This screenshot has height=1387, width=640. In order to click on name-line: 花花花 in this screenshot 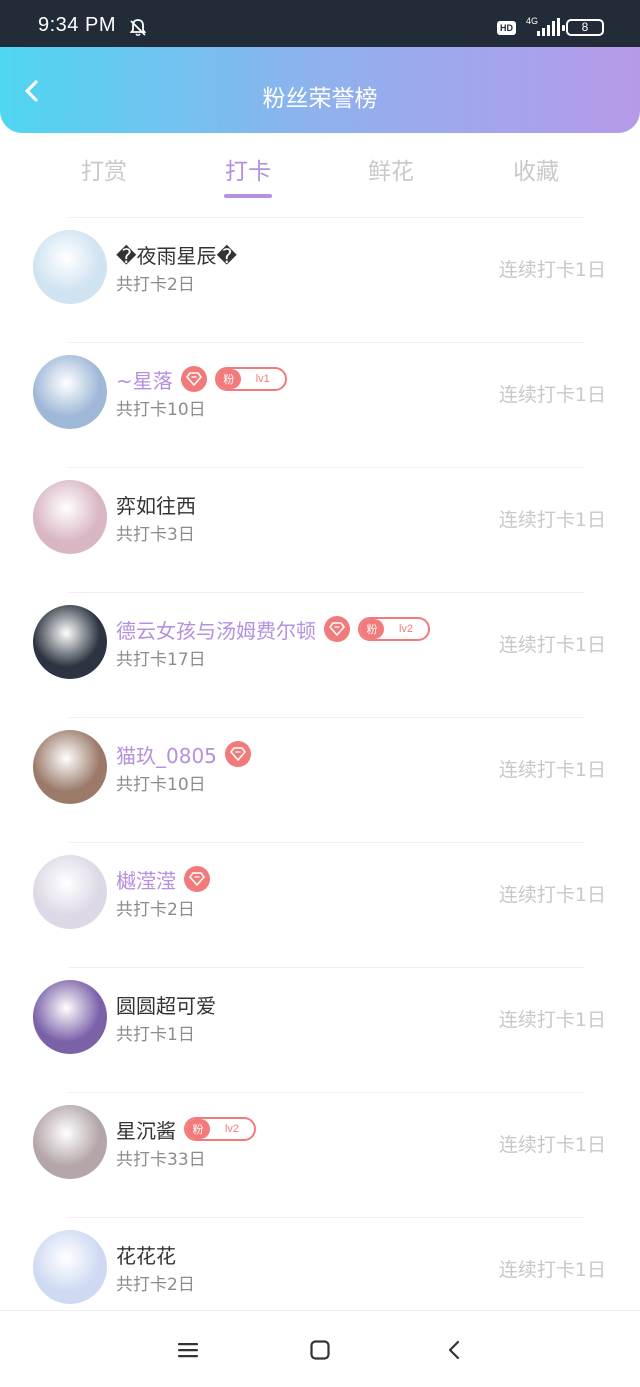, I will do `click(146, 1254)`.